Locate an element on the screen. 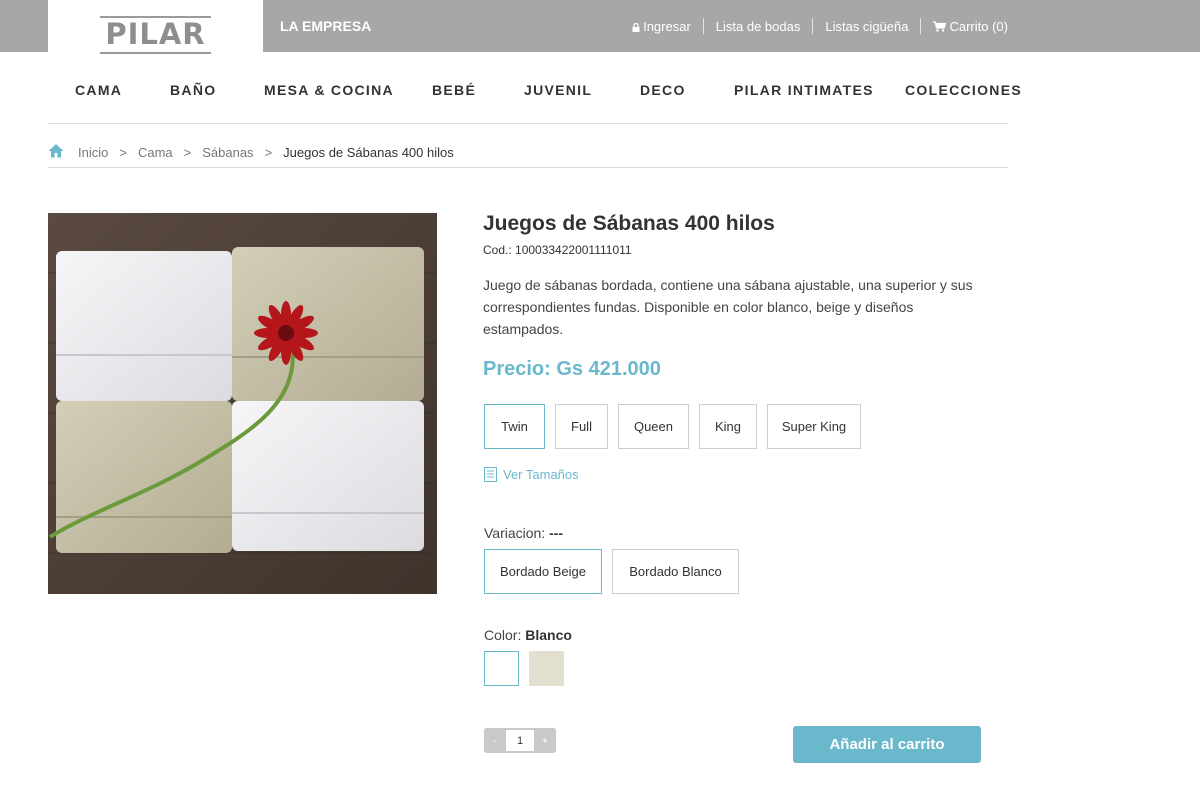 This screenshot has height=785, width=1200. quantity-increment-button: + is located at coordinates (545, 740).